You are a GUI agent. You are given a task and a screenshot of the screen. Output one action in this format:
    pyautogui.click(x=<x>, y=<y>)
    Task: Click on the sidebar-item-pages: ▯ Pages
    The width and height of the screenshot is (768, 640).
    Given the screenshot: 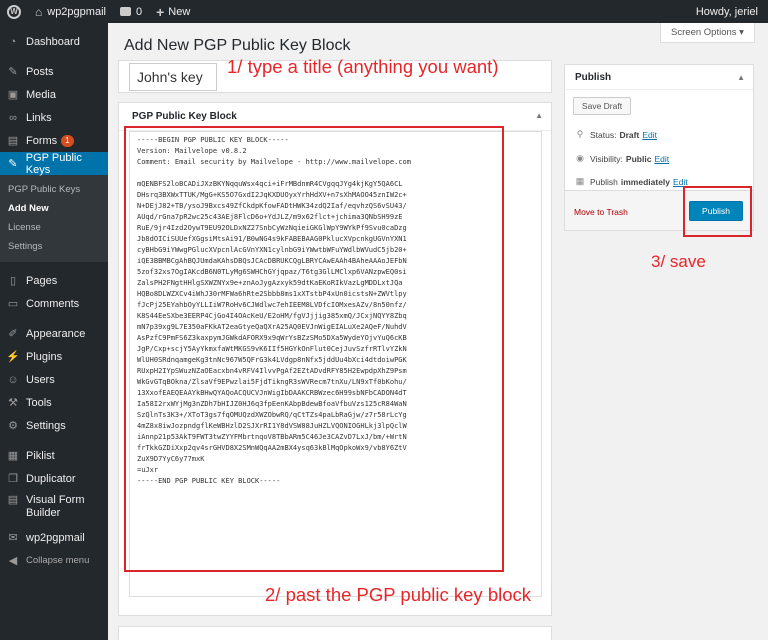 What is the action you would take?
    pyautogui.click(x=54, y=280)
    